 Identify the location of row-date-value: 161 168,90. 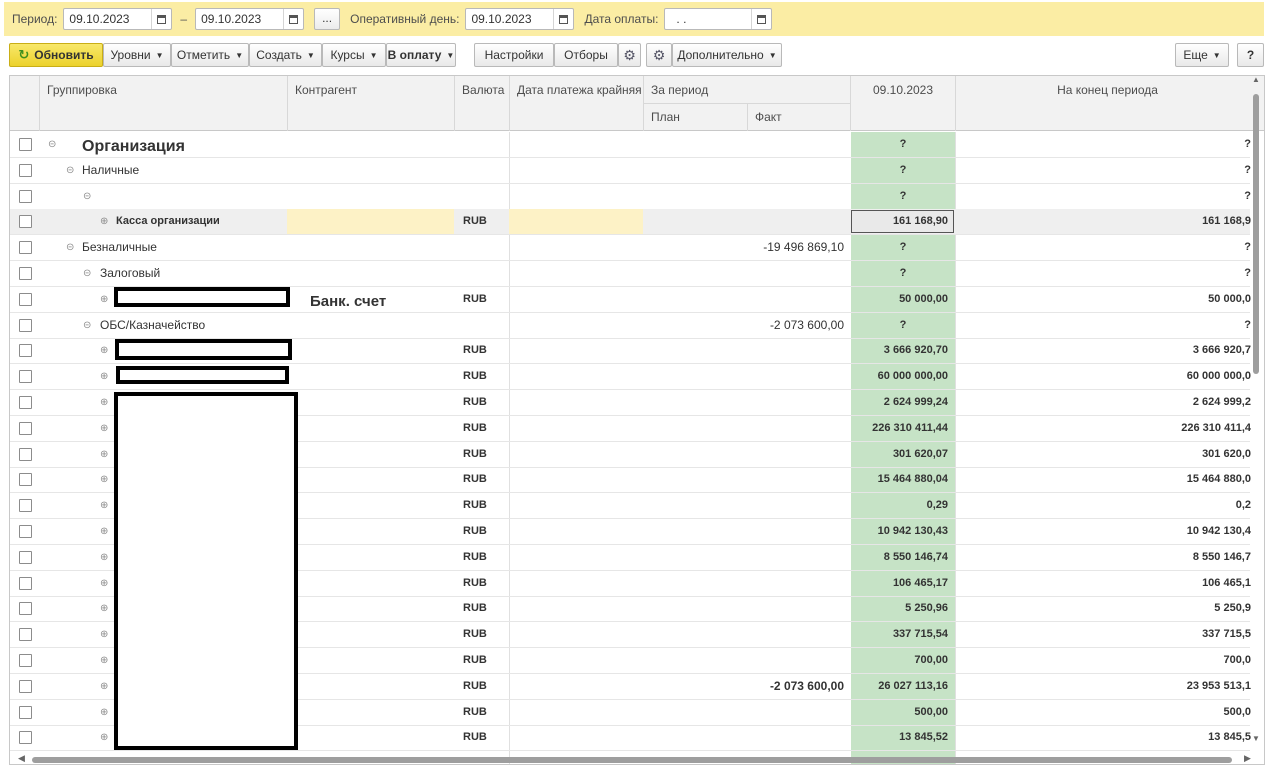
(899, 221).